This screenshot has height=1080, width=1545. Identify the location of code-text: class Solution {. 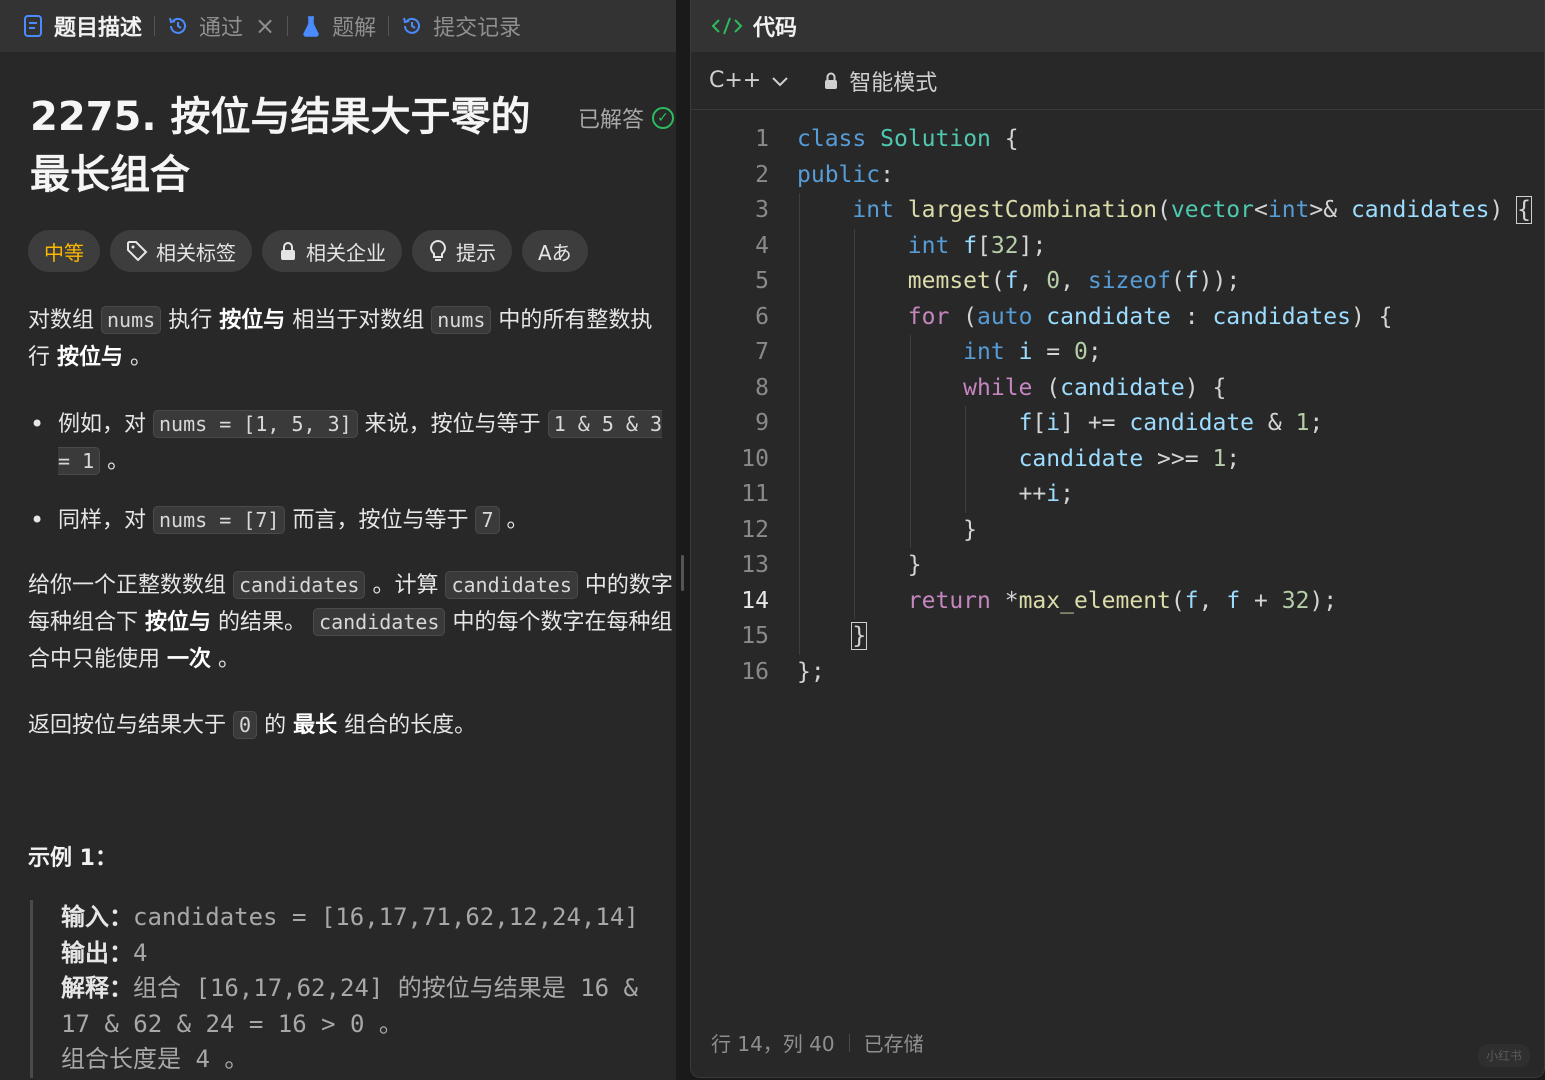
(908, 139).